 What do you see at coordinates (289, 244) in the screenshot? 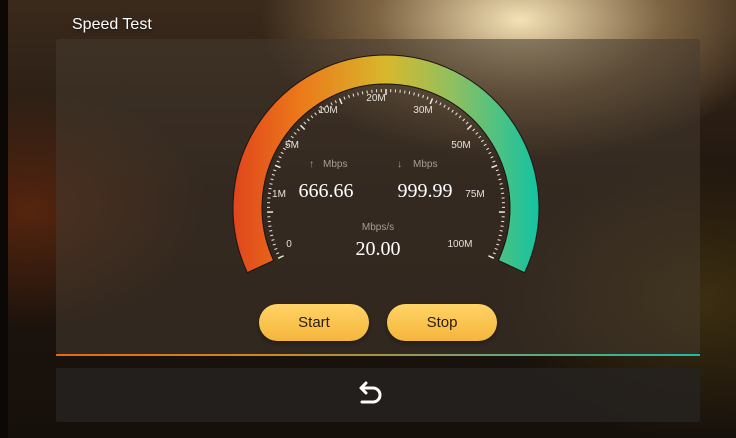
I see `scale-label-0: 0` at bounding box center [289, 244].